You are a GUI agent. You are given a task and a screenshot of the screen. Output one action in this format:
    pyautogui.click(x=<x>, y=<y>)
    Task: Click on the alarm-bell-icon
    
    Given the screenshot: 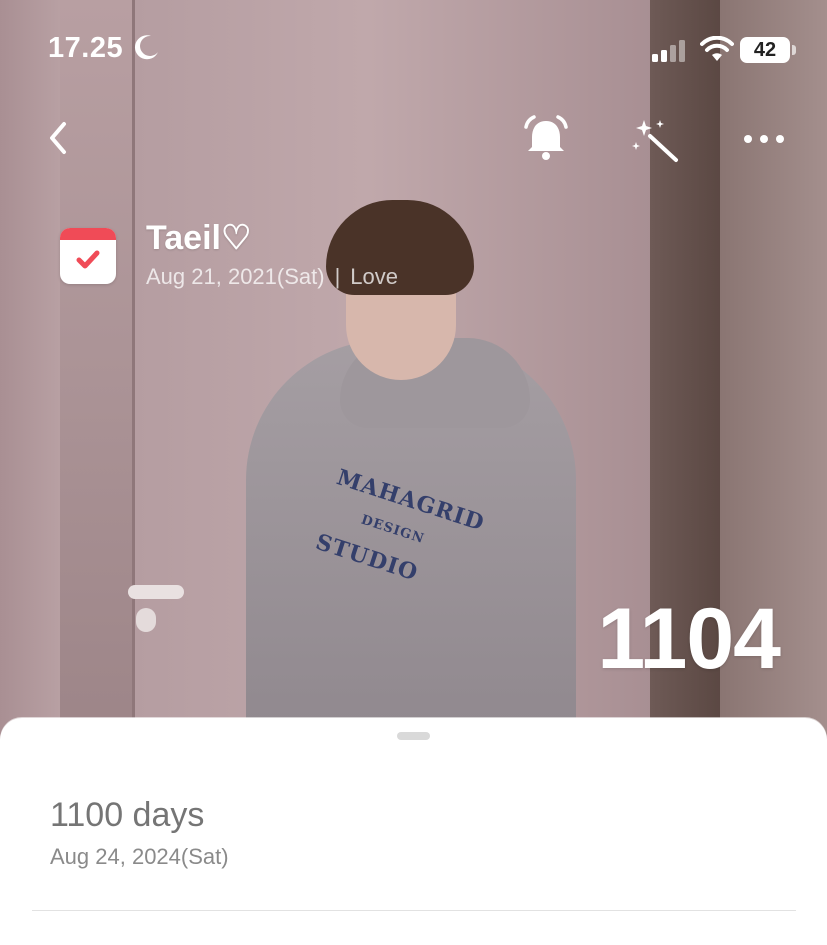 What is the action you would take?
    pyautogui.click(x=546, y=138)
    